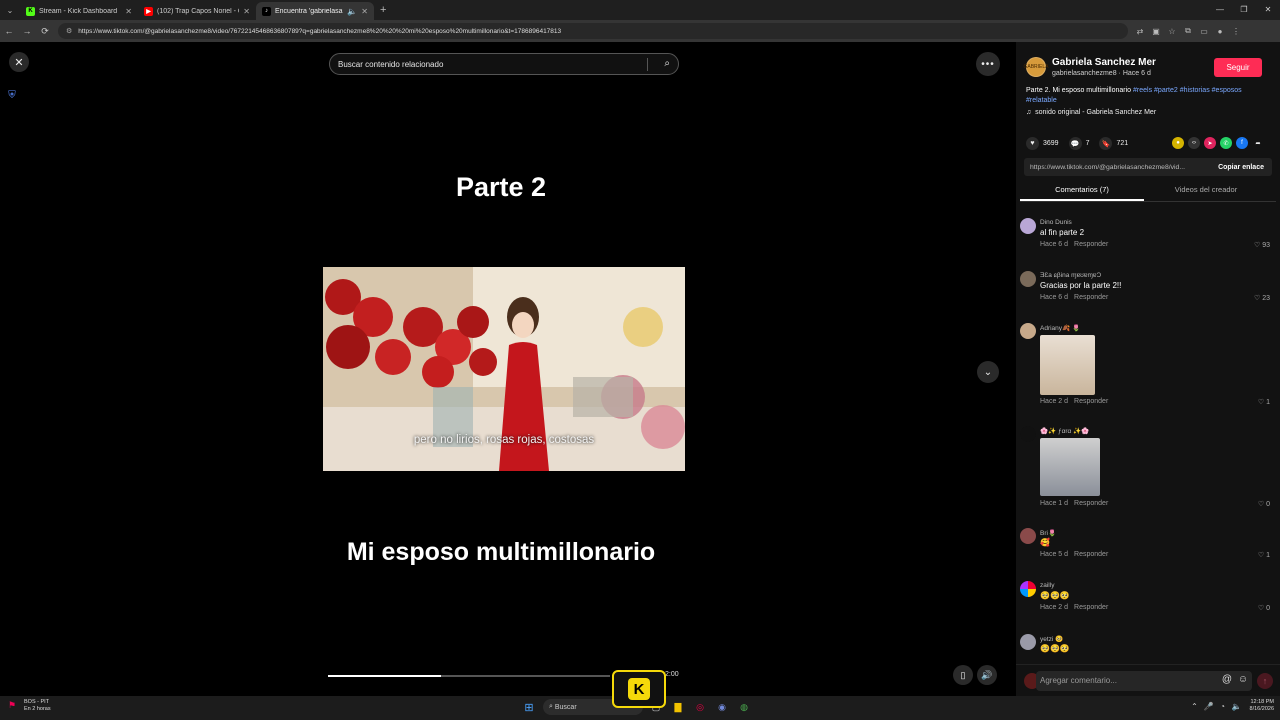  What do you see at coordinates (1188, 31) in the screenshot?
I see `puzzle-icon: ⧉` at bounding box center [1188, 31].